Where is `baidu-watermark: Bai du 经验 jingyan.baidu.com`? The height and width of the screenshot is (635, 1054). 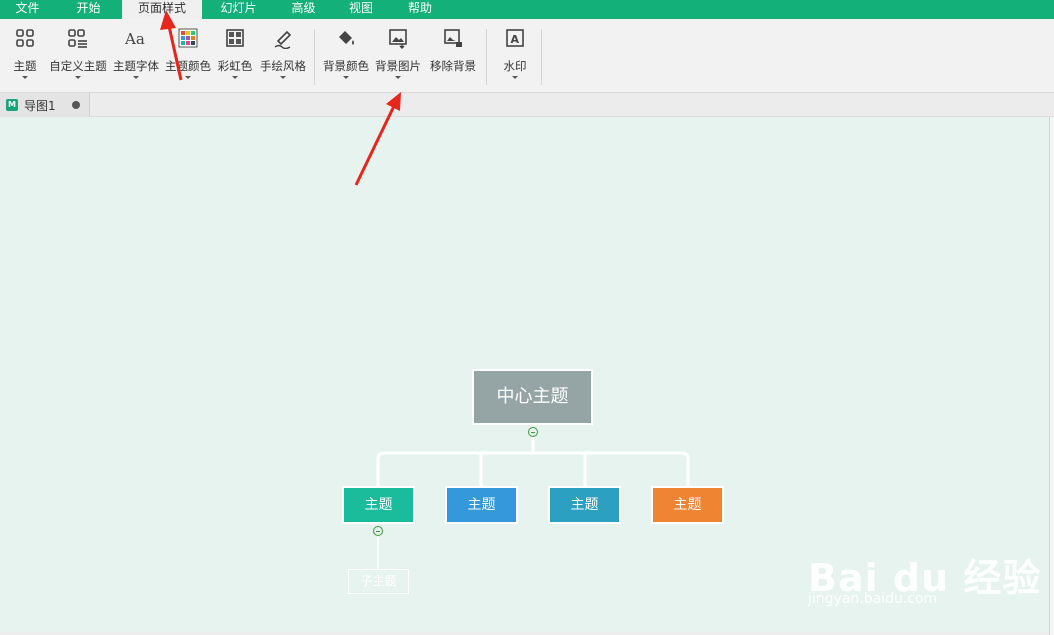
baidu-watermark: Bai du 经验 jingyan.baidu.com is located at coordinates (924, 567).